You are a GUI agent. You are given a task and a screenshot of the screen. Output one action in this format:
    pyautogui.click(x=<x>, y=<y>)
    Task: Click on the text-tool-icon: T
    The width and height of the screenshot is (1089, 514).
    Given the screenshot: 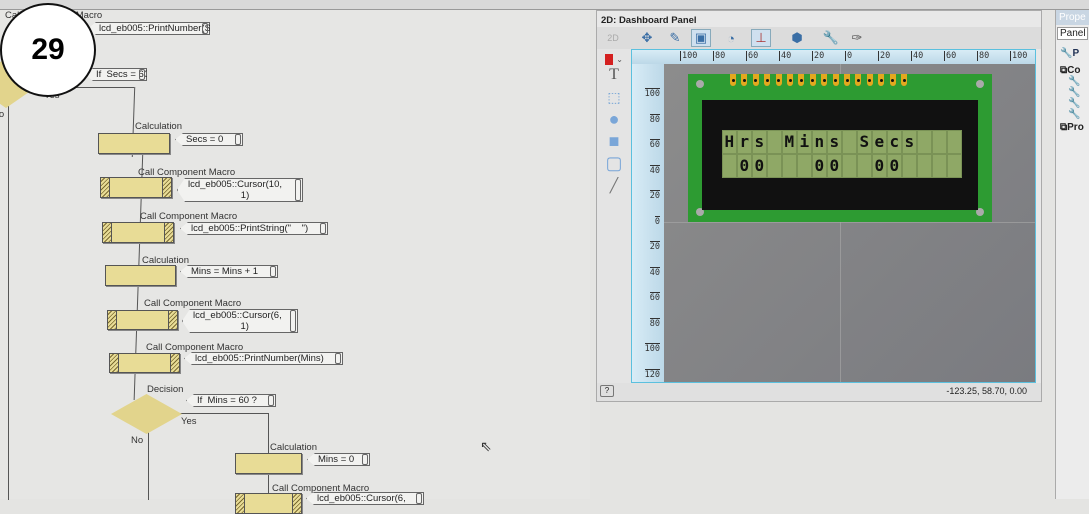 What is the action you would take?
    pyautogui.click(x=614, y=74)
    